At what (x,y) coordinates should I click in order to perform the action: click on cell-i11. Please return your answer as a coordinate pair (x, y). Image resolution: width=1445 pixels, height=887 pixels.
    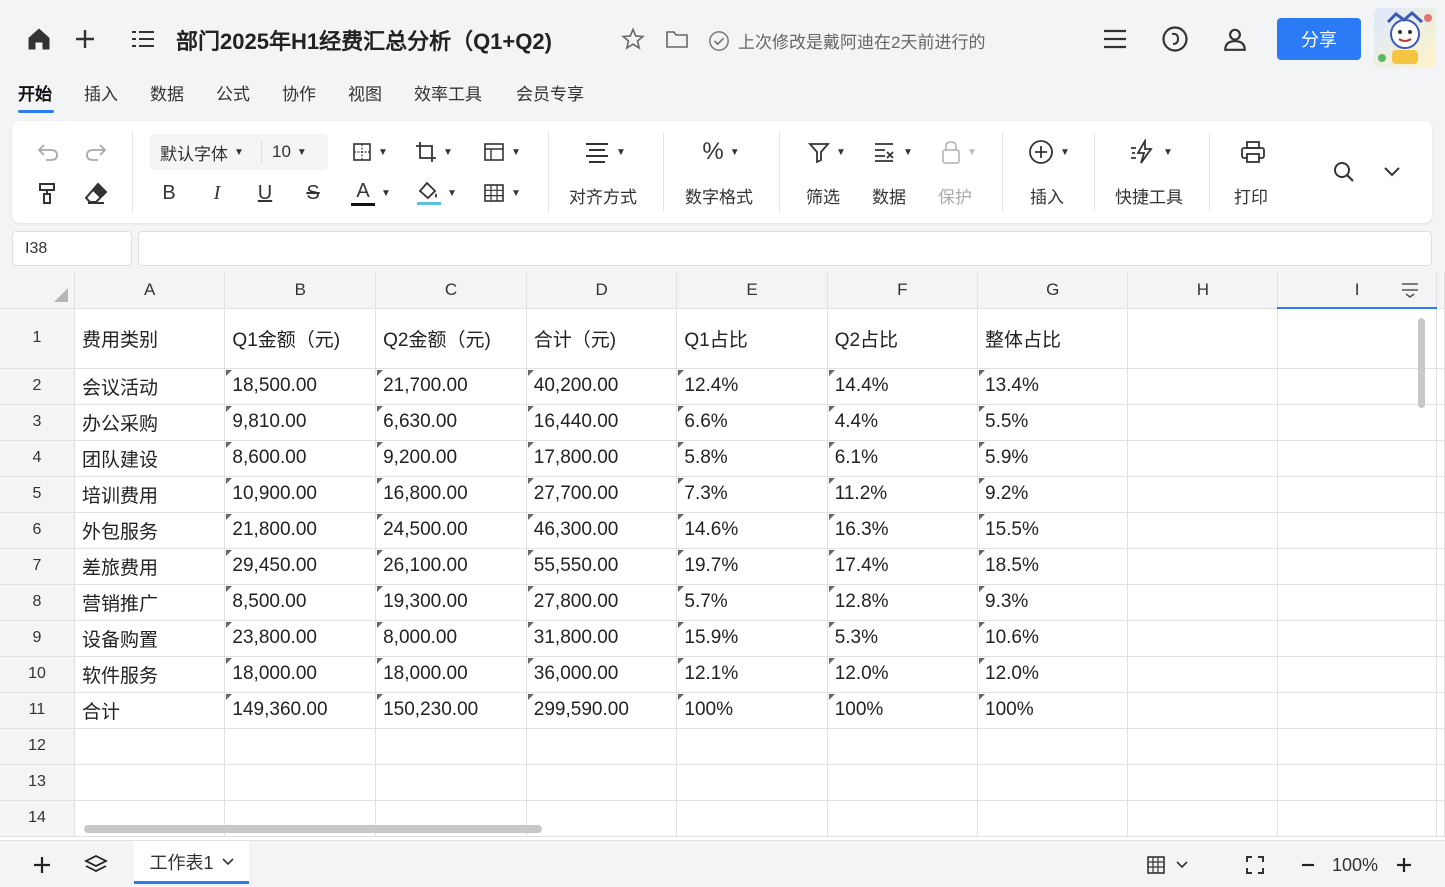
    Looking at the image, I should click on (1357, 710).